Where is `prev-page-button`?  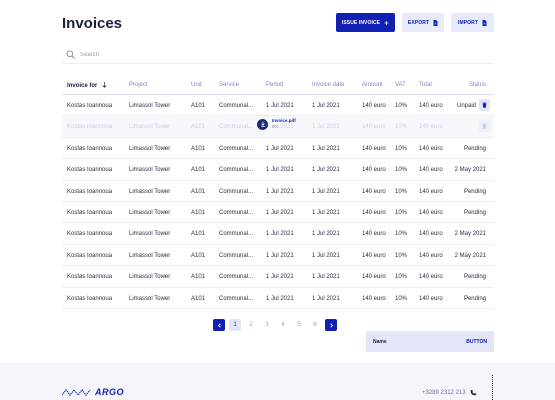 prev-page-button is located at coordinates (219, 325).